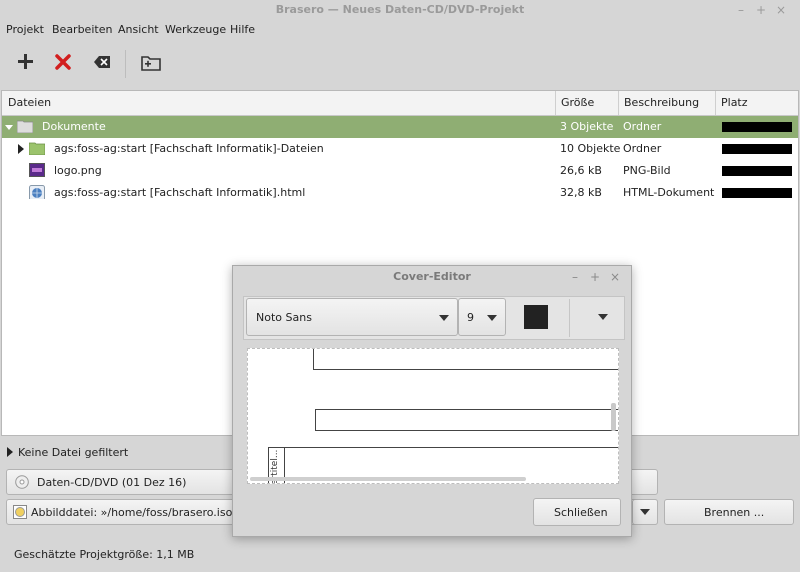 Image resolution: width=800 pixels, height=572 pixels. I want to click on close-dialog-button: Schließen, so click(577, 512).